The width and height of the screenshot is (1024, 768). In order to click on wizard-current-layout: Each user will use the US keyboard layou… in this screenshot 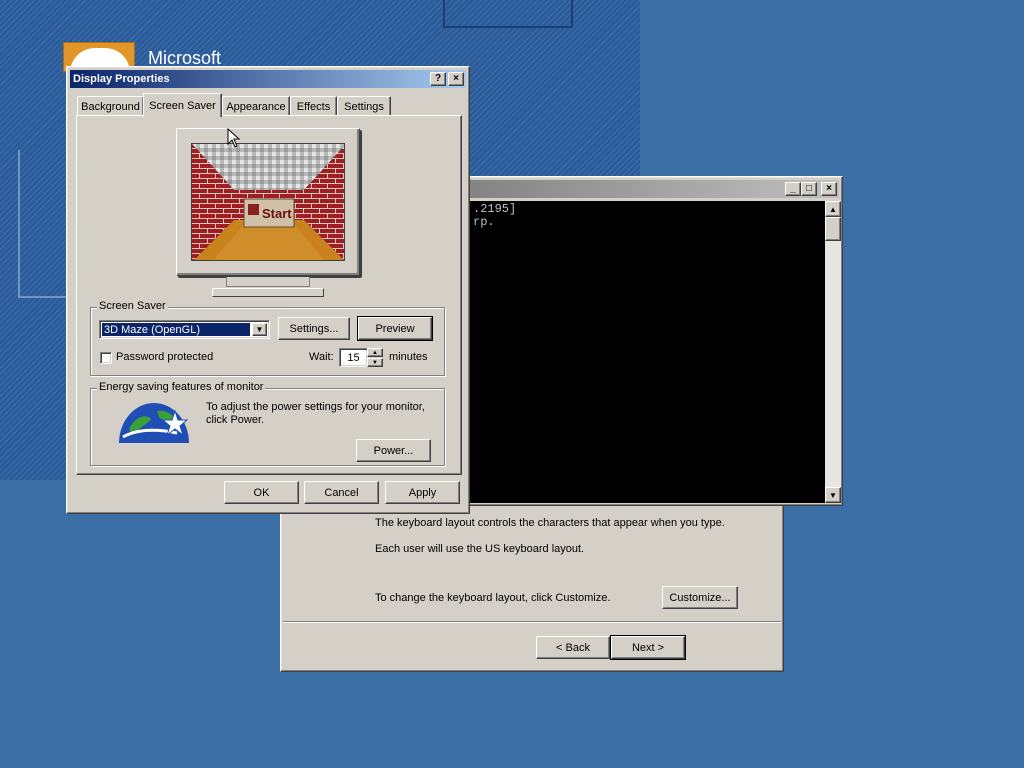, I will do `click(480, 549)`.